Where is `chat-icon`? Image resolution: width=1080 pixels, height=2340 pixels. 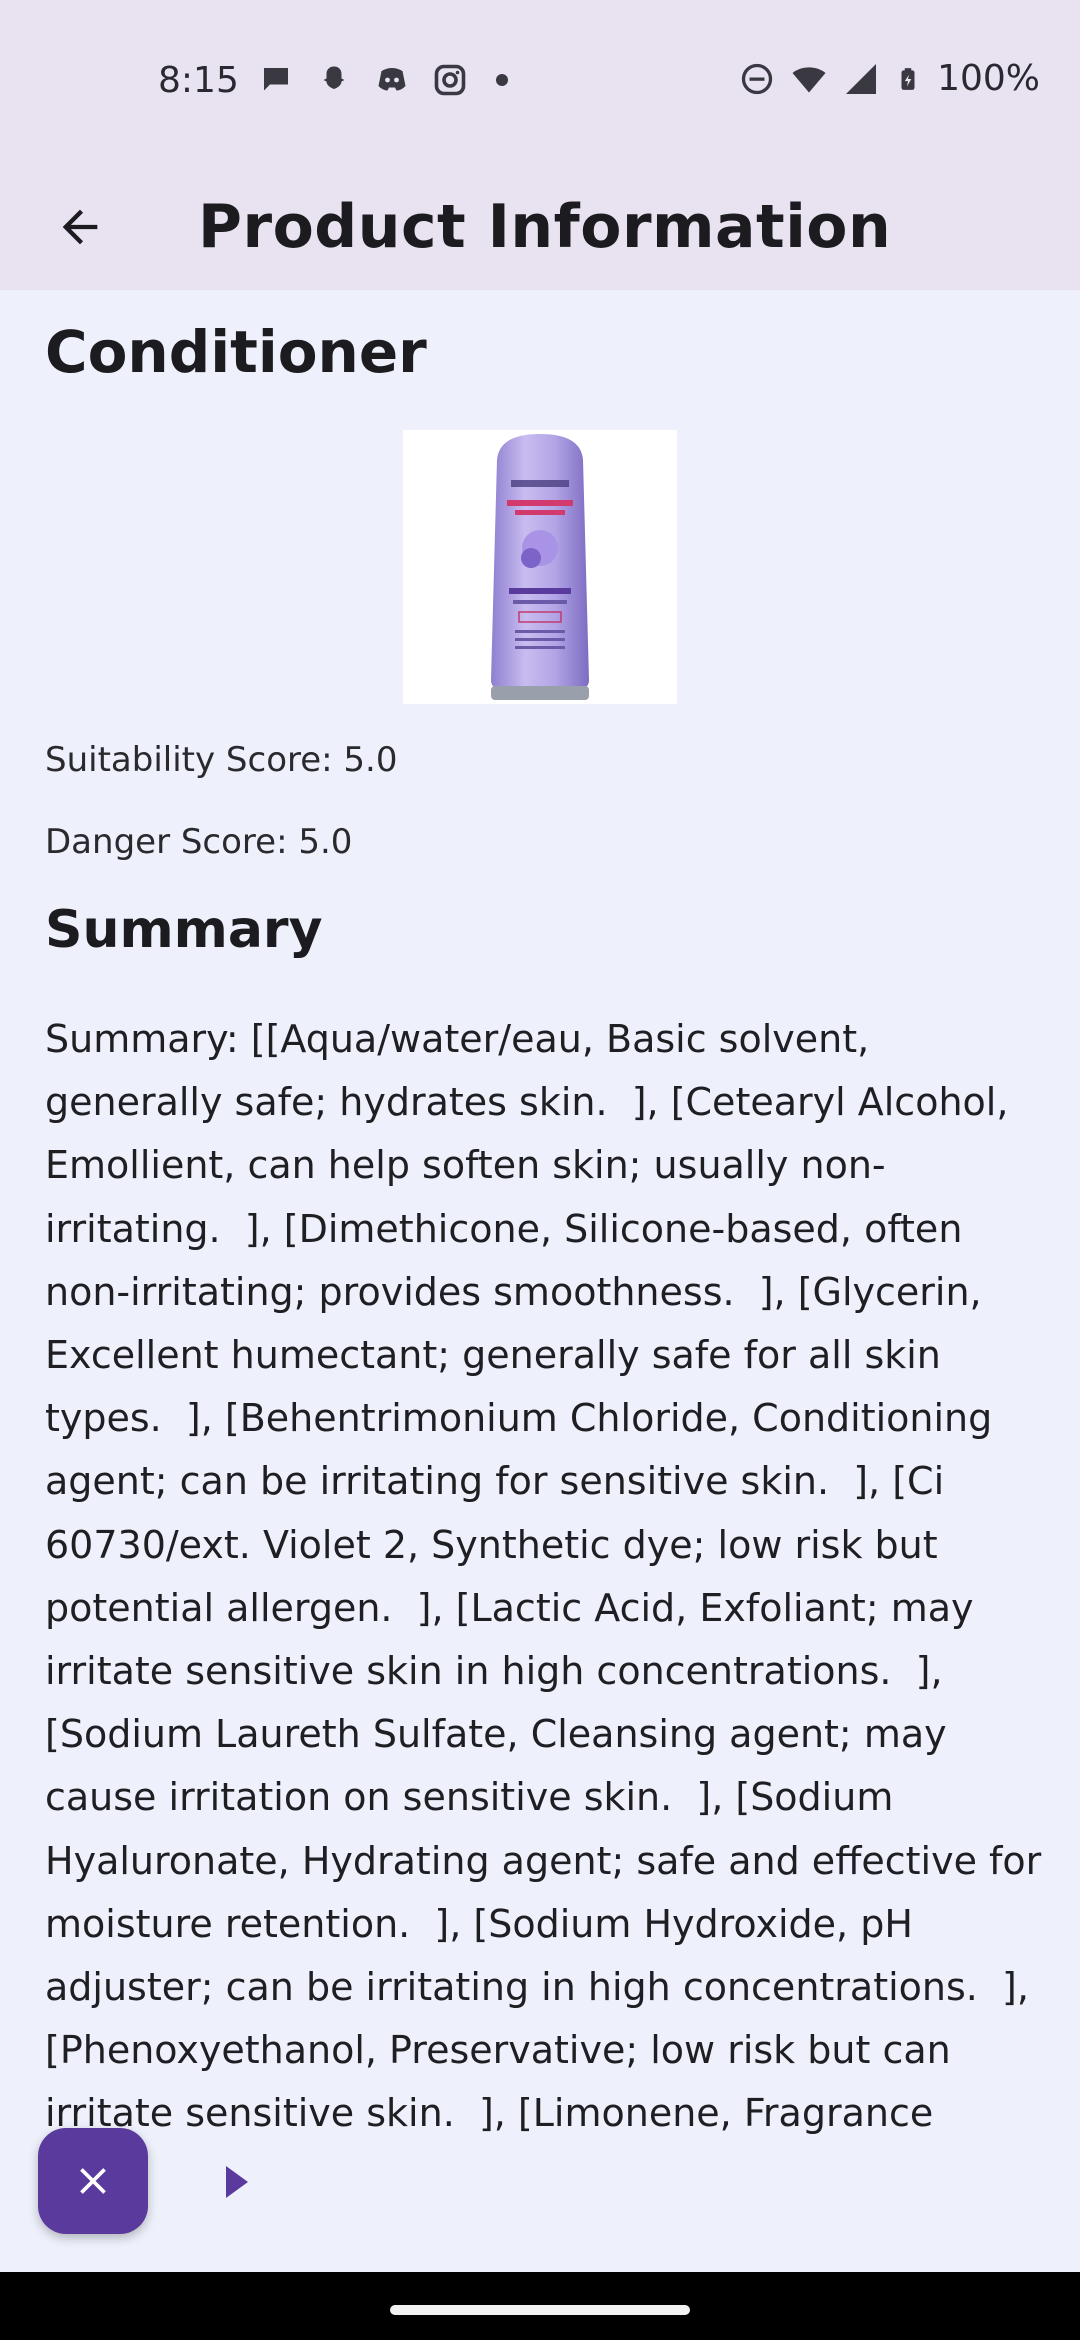
chat-icon is located at coordinates (276, 79).